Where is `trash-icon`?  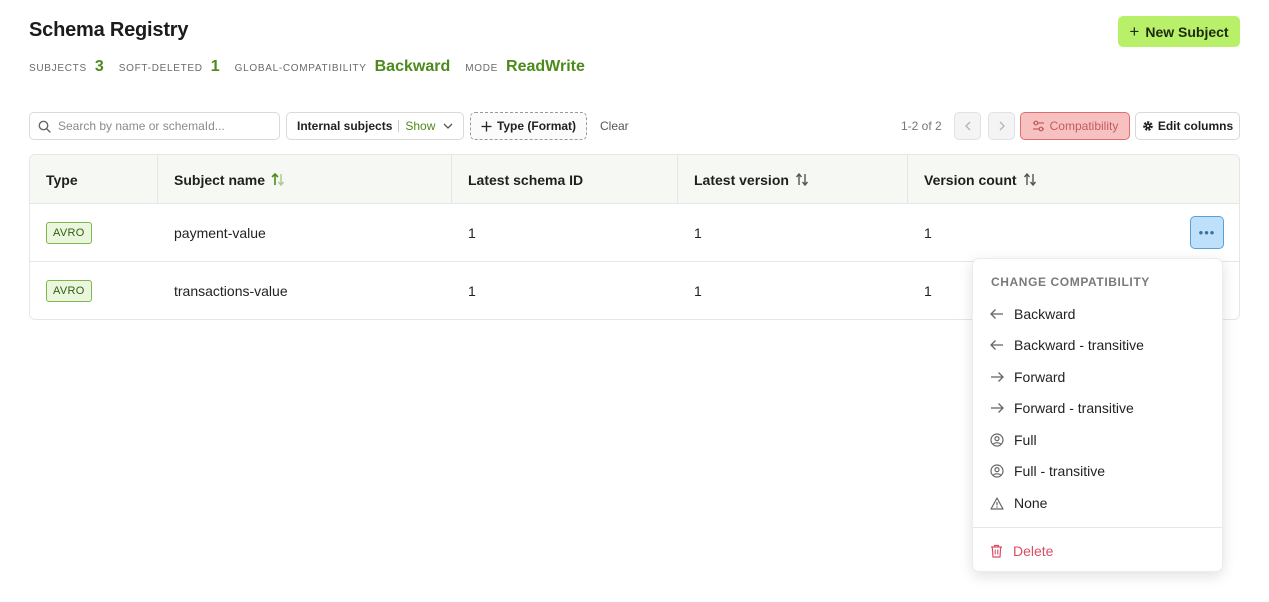 trash-icon is located at coordinates (996, 551).